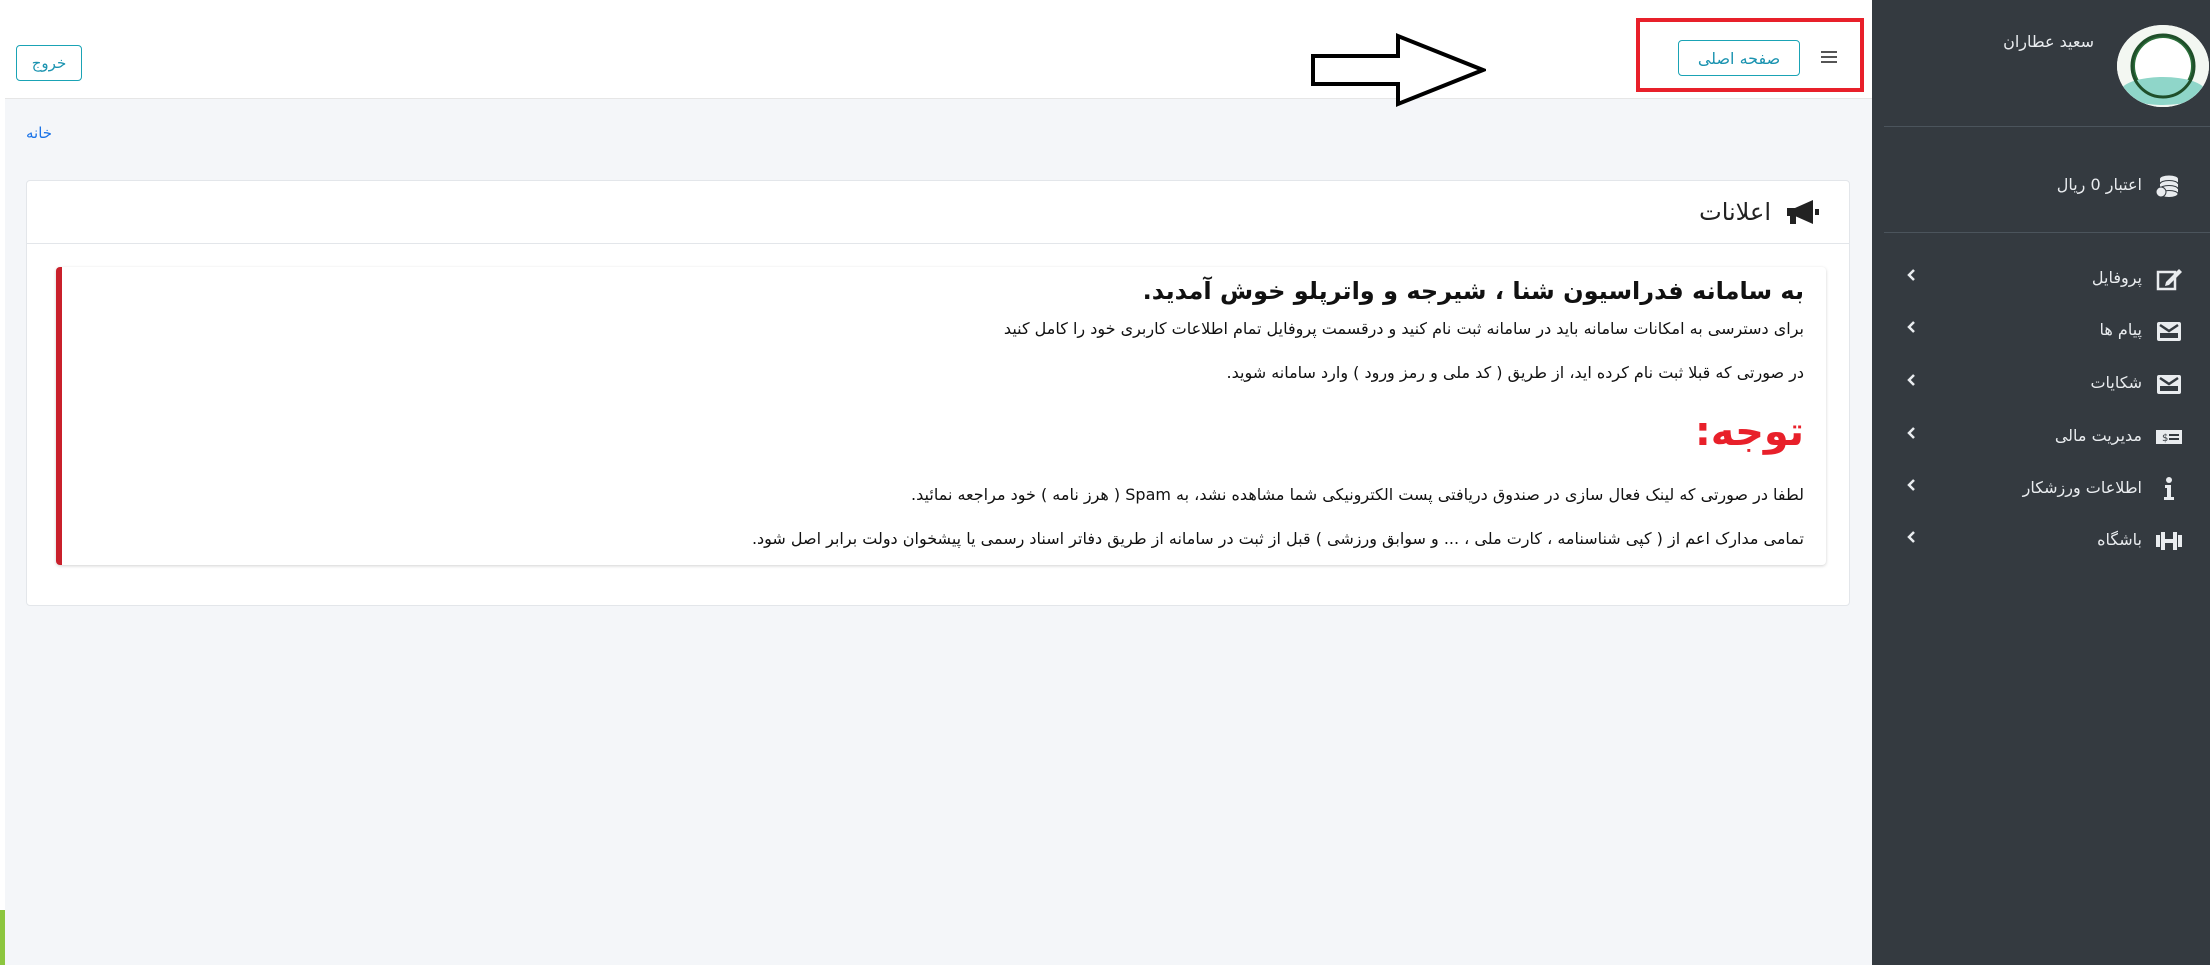 Image resolution: width=2210 pixels, height=965 pixels. I want to click on sidebar-item-club: باشگاه, so click(2041, 542).